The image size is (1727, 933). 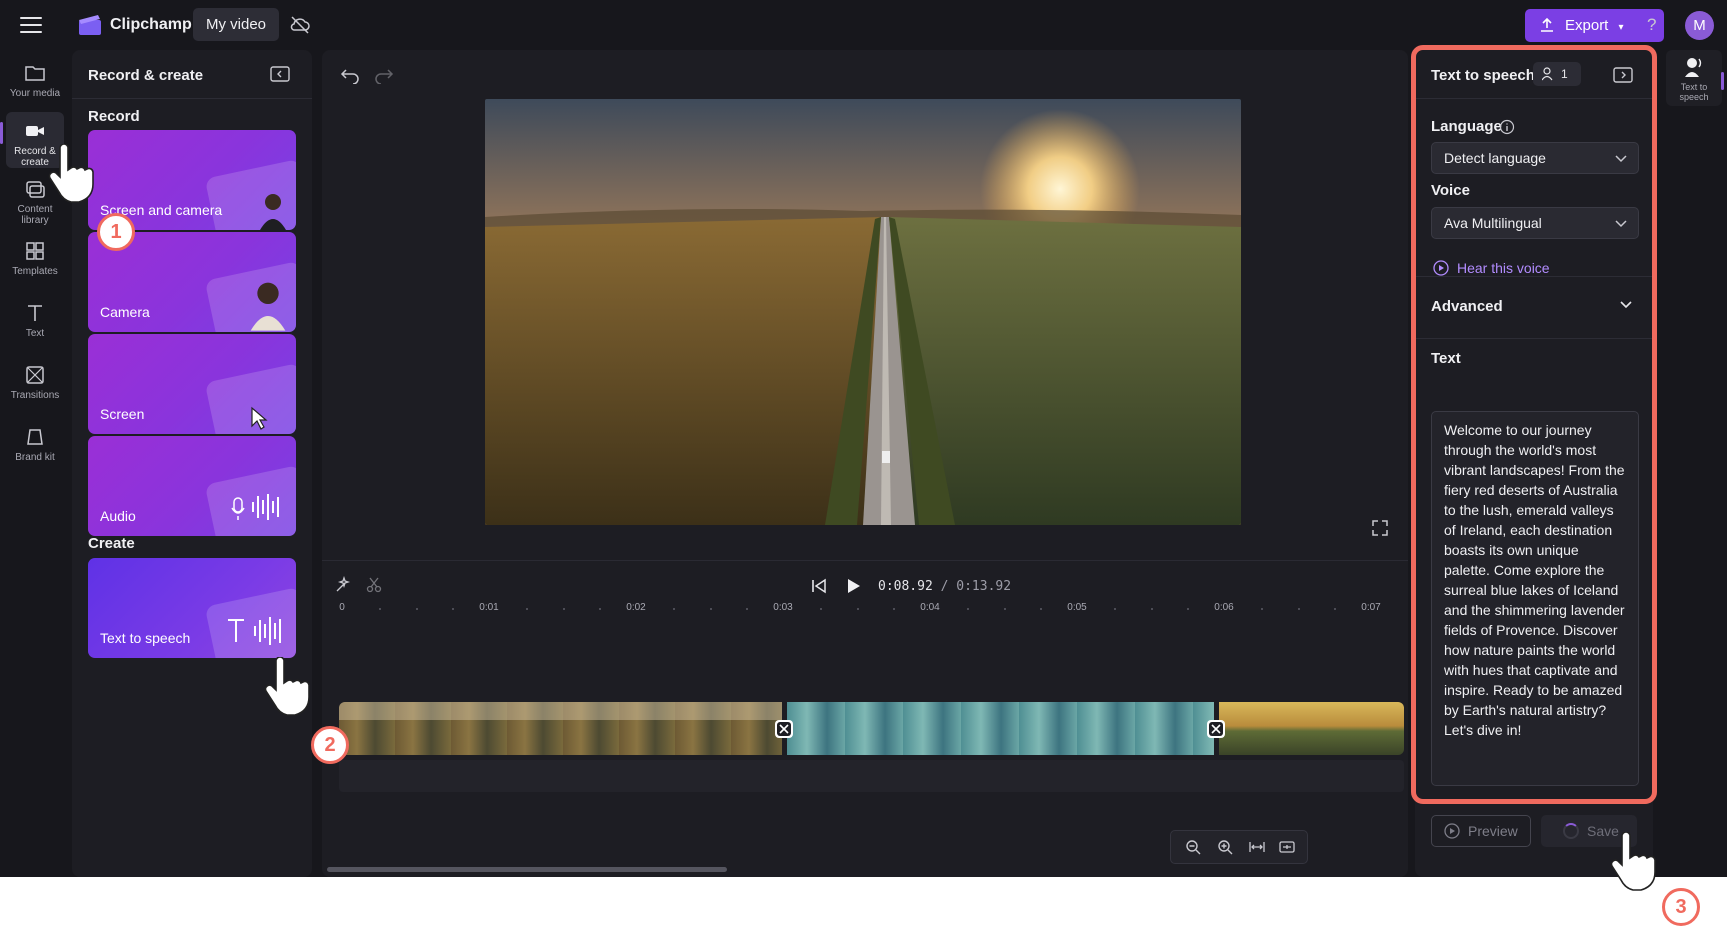 What do you see at coordinates (146, 75) in the screenshot?
I see `panel-title: Record & create` at bounding box center [146, 75].